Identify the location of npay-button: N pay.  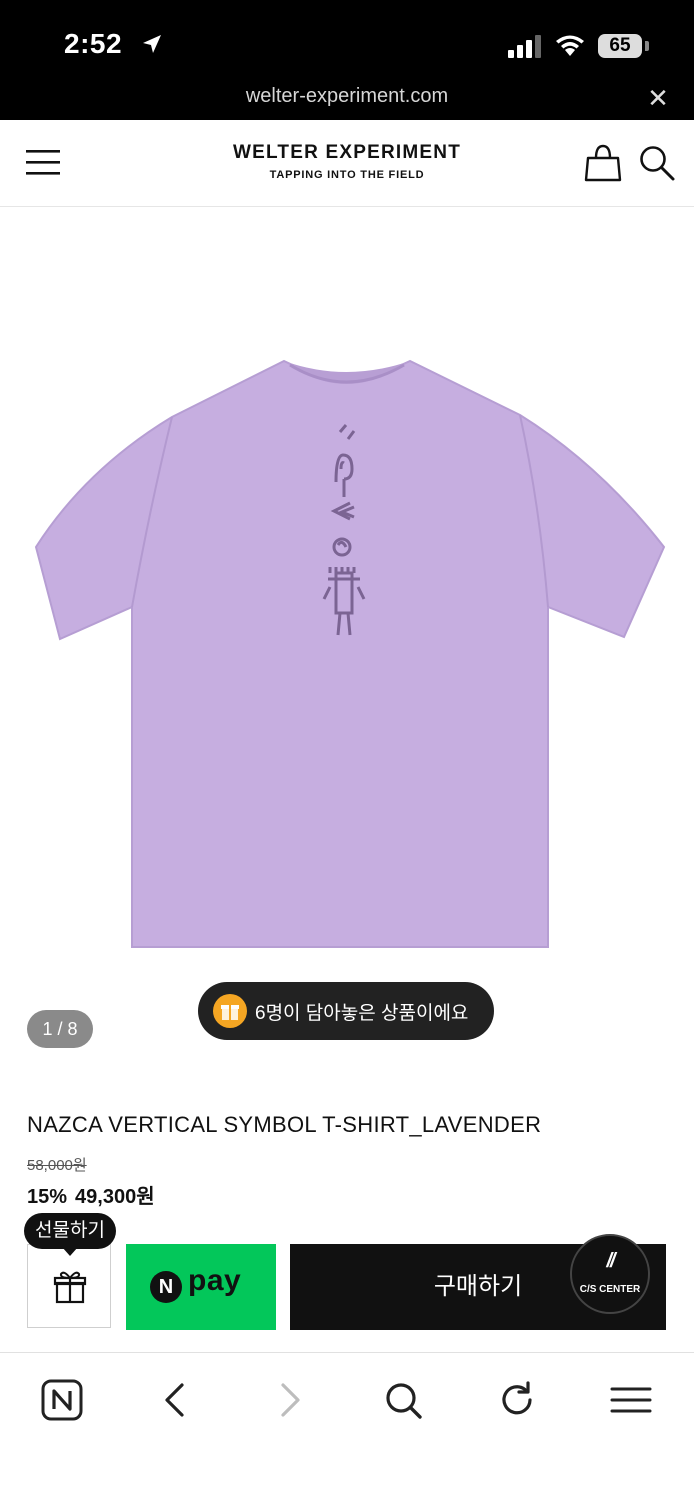
(201, 1287).